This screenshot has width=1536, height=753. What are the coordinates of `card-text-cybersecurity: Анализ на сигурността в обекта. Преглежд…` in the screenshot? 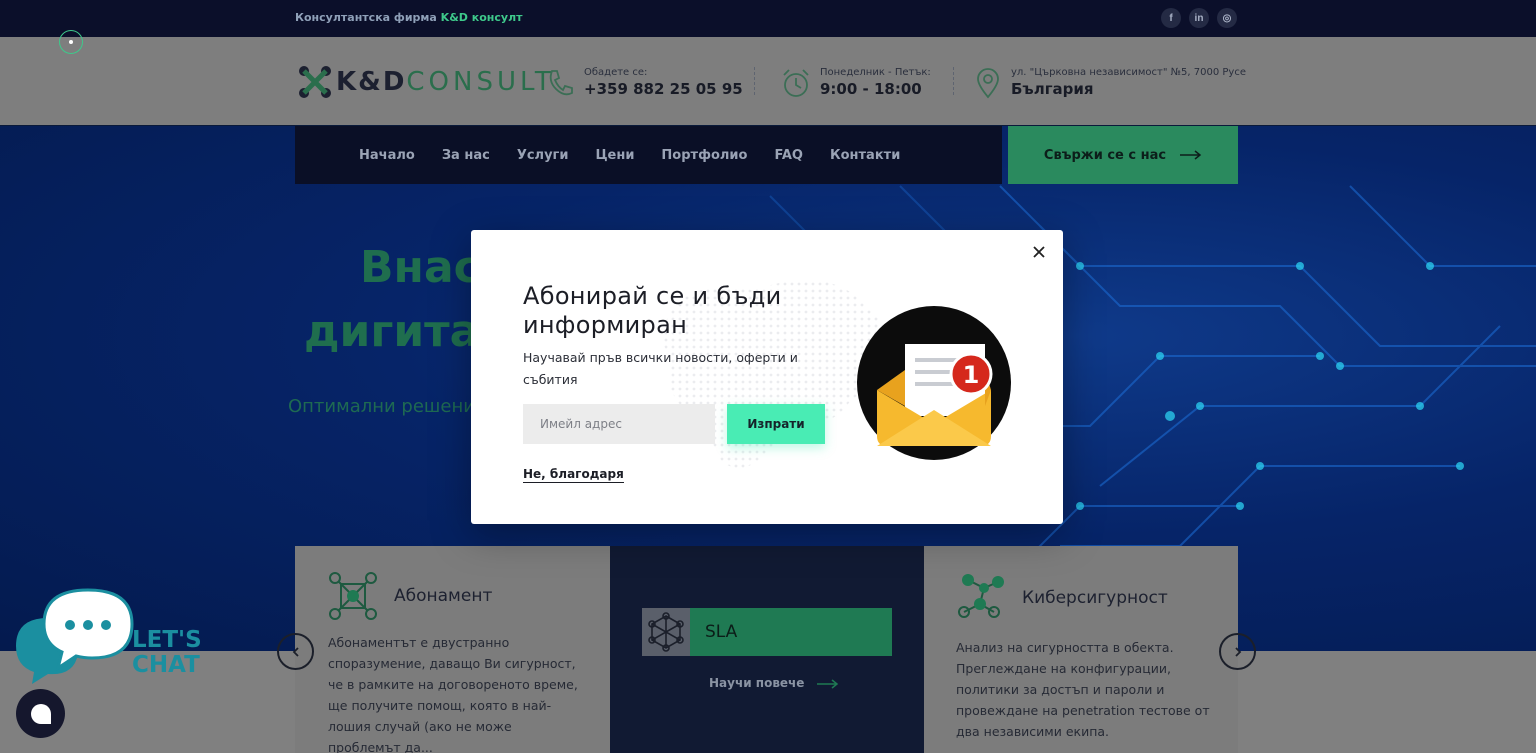 It's located at (1083, 689).